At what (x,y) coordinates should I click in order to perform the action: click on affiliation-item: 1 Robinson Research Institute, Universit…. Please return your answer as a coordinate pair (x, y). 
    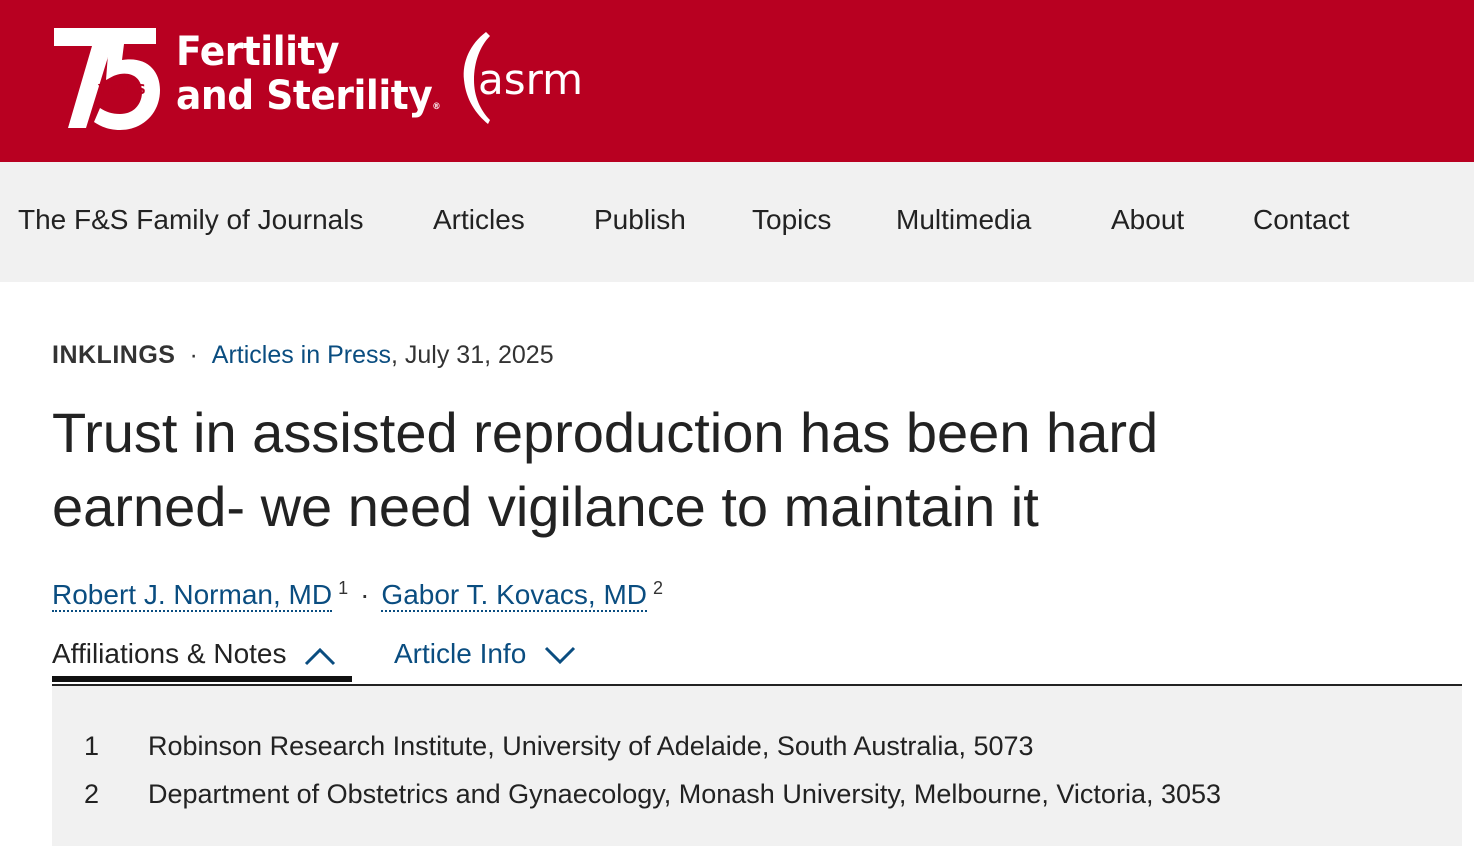
    Looking at the image, I should click on (757, 748).